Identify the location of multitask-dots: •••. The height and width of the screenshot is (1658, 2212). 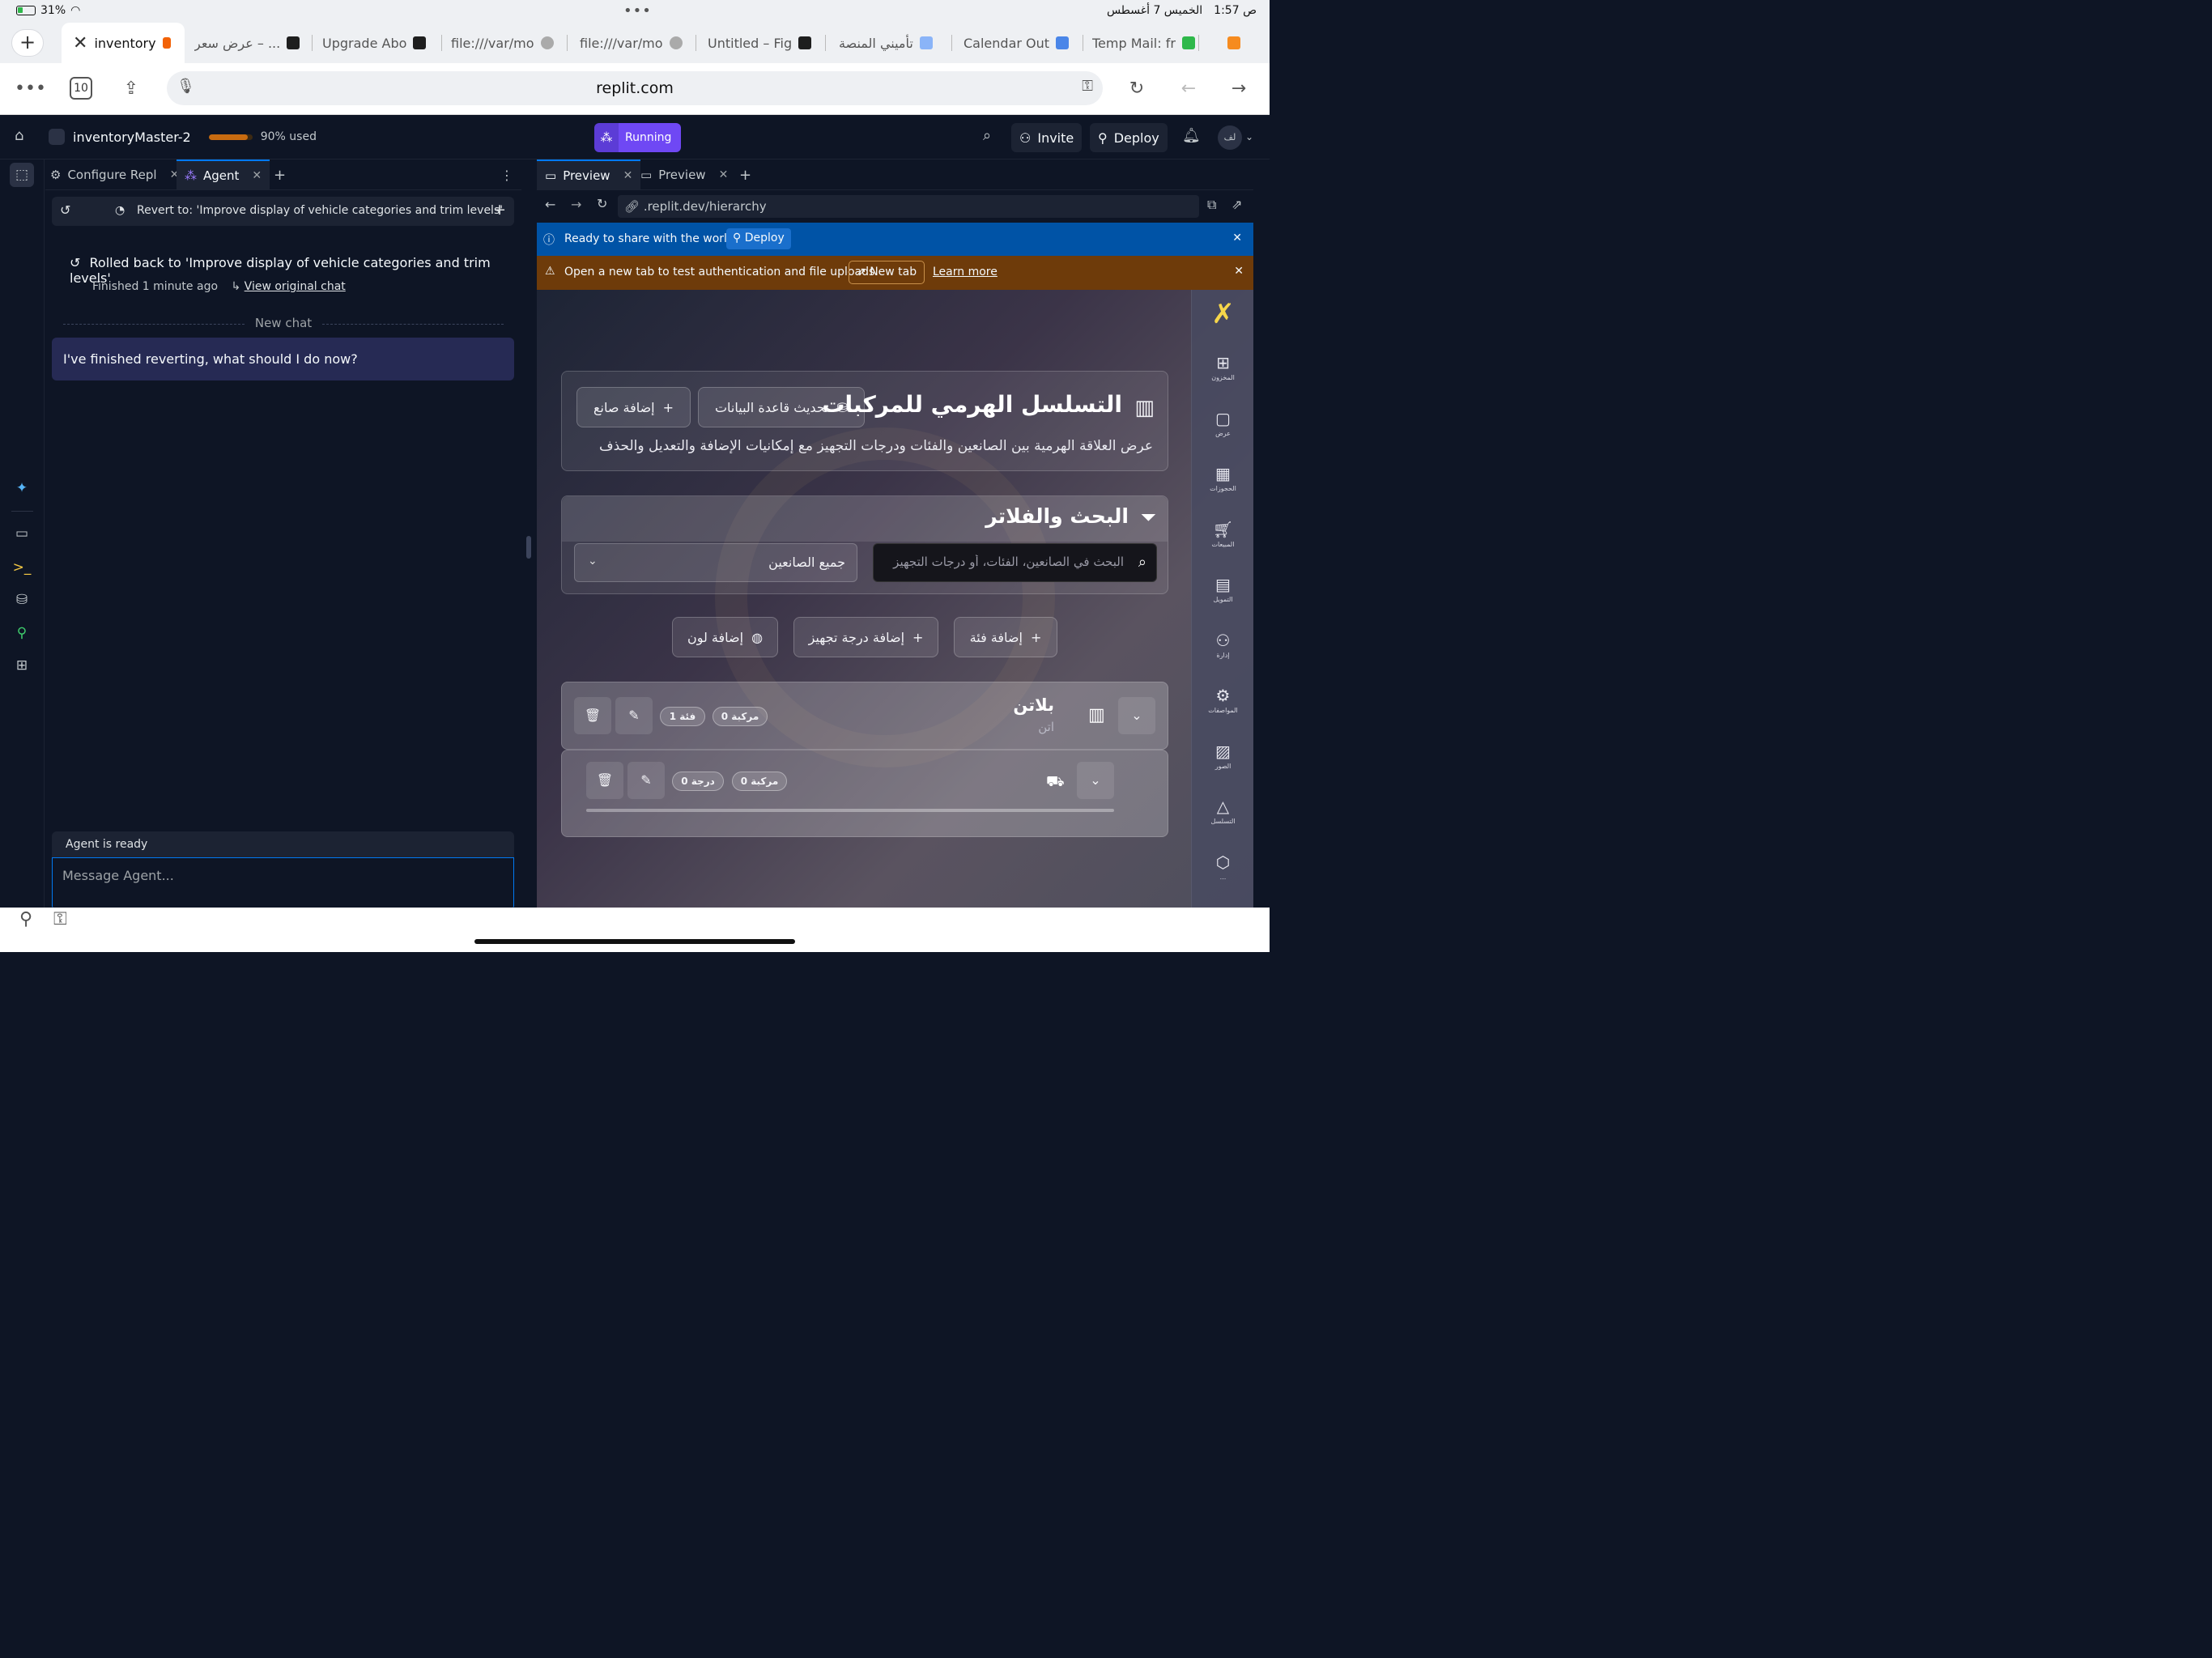
(637, 10).